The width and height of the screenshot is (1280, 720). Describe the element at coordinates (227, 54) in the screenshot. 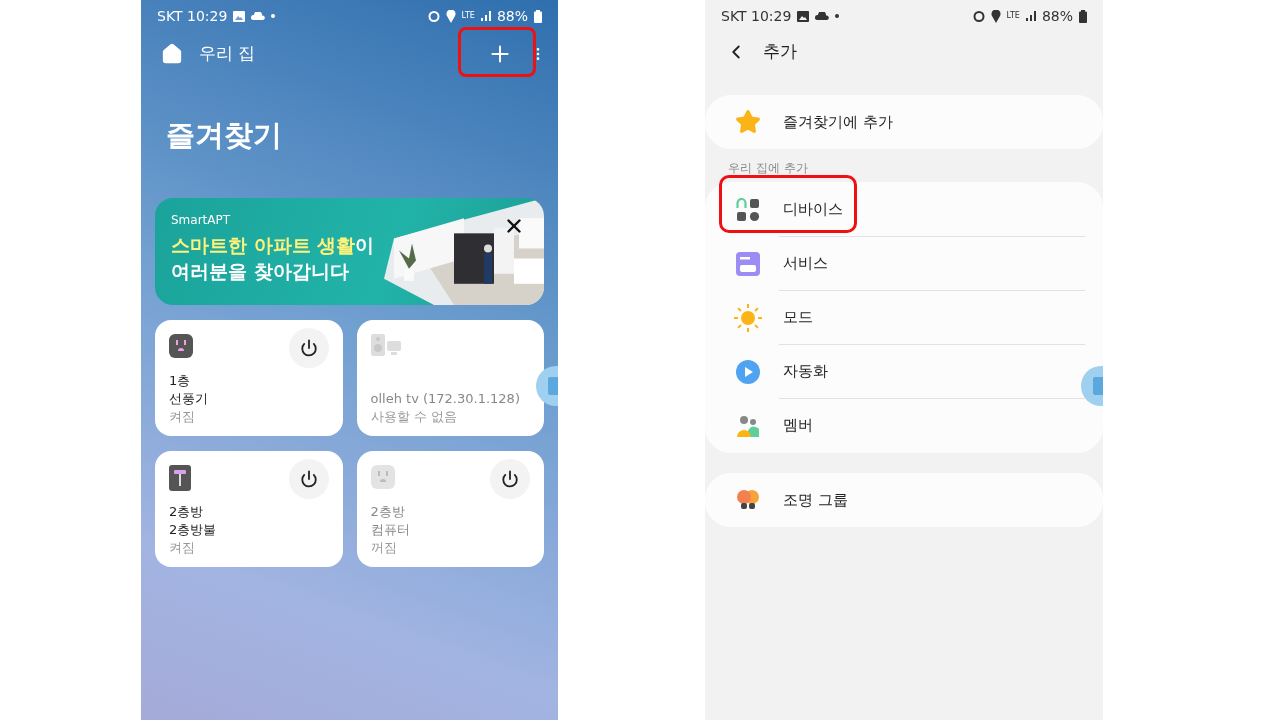

I see `home-title: 우리 집` at that location.